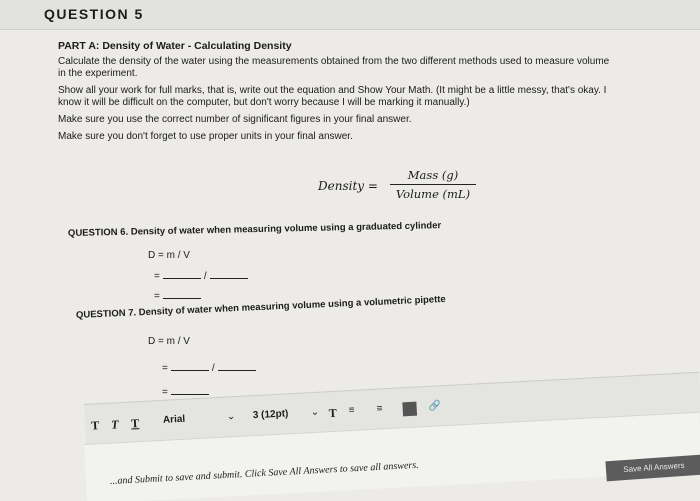  Describe the element at coordinates (174, 420) in the screenshot. I see `font-family-select: Arial` at that location.